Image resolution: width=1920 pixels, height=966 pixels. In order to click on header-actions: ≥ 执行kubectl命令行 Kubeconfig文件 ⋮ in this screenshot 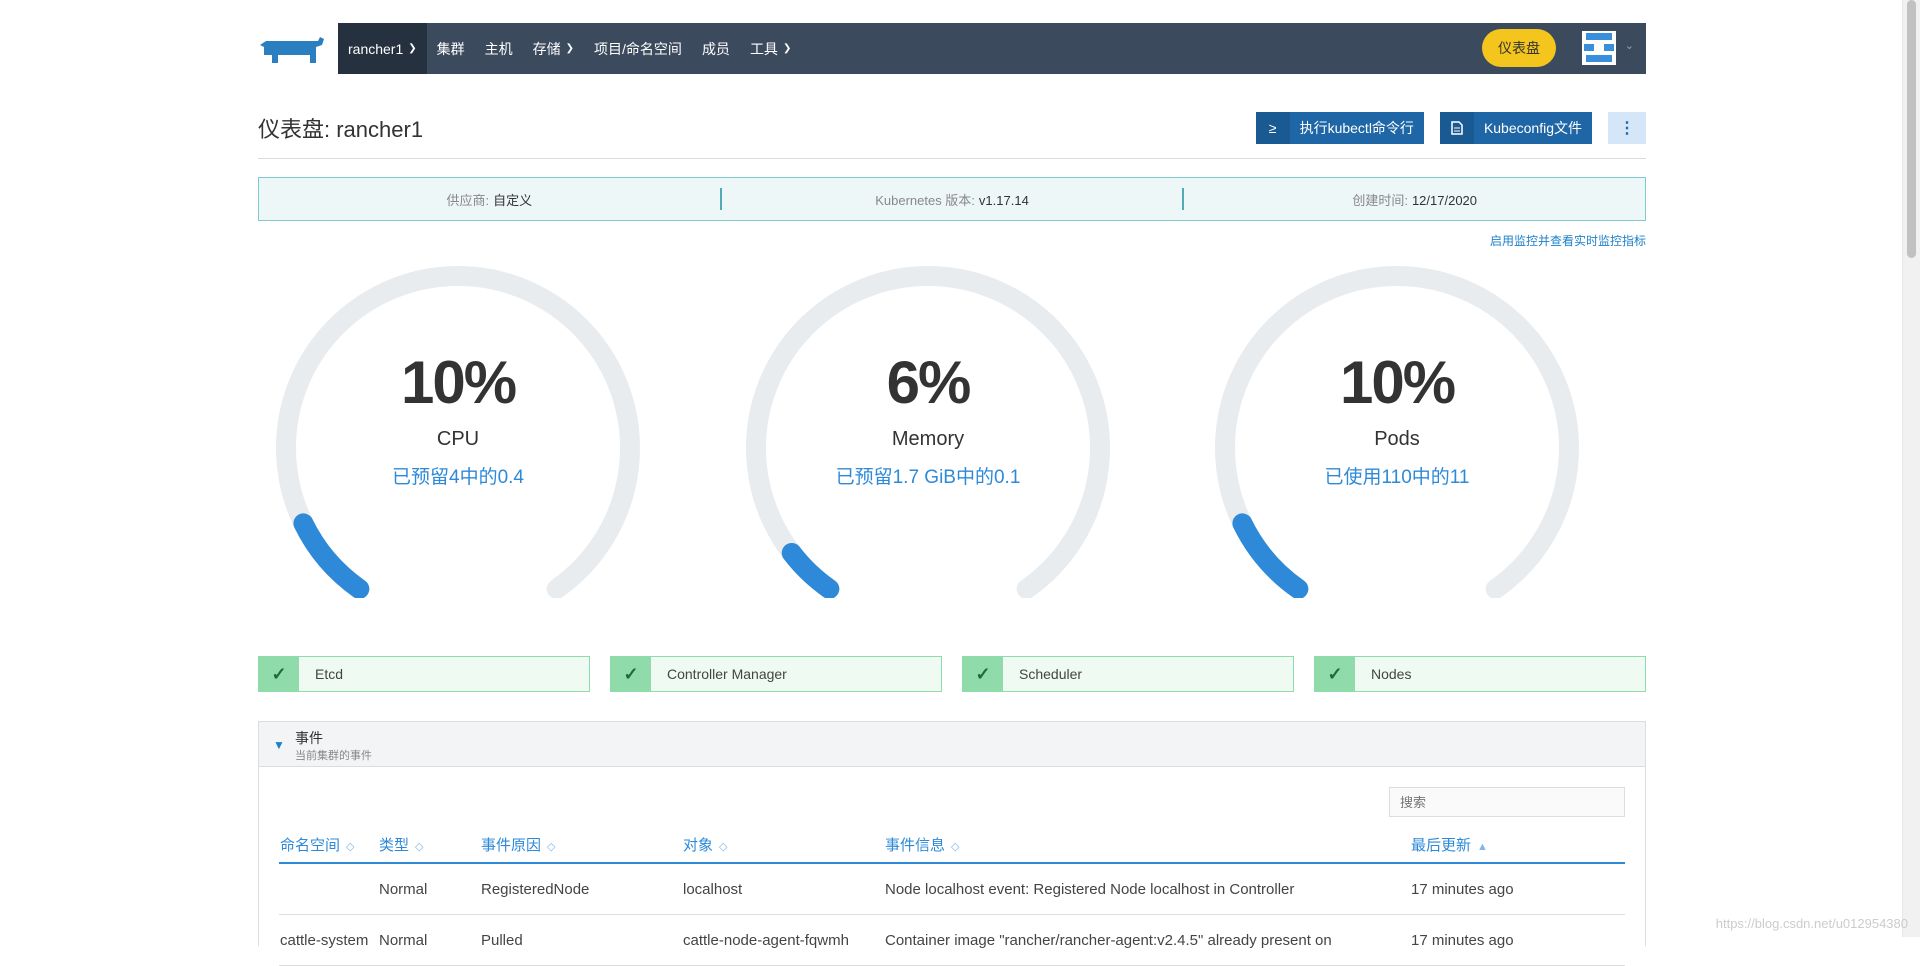, I will do `click(1450, 128)`.